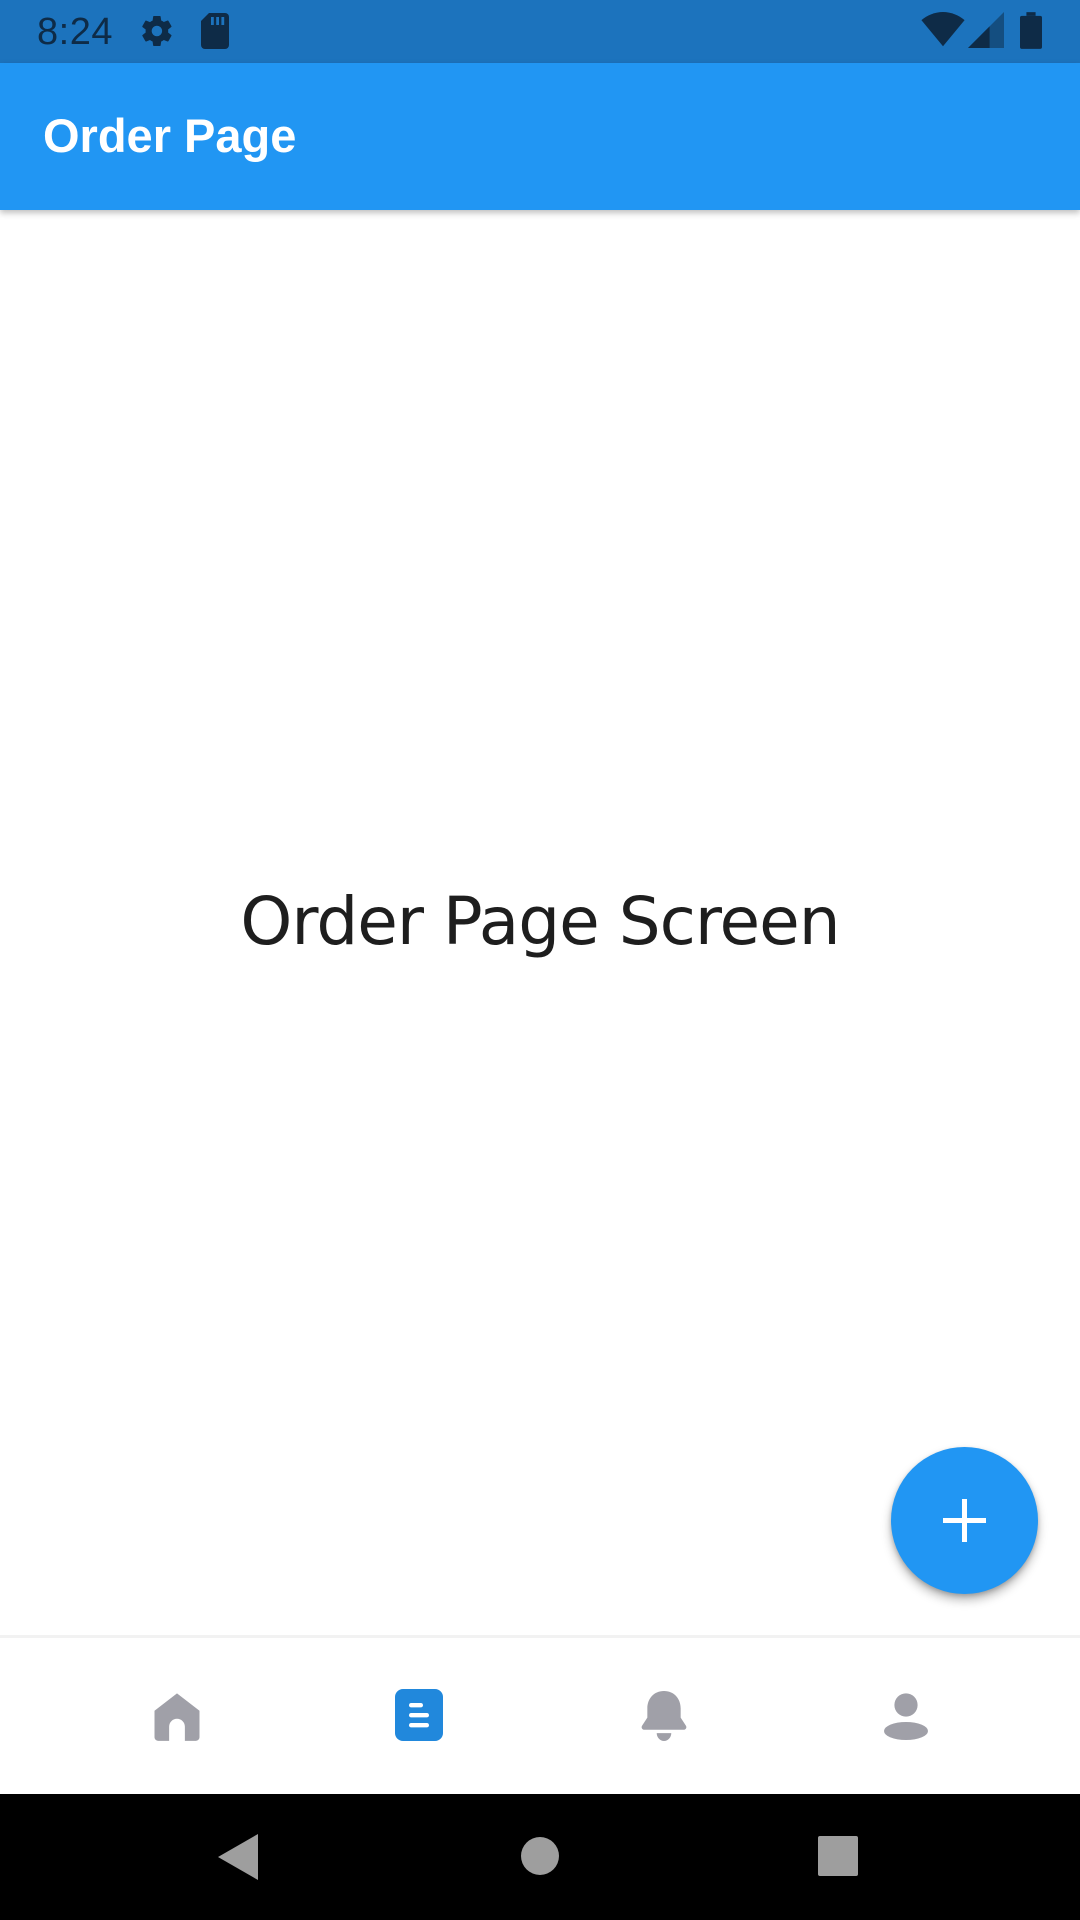 Image resolution: width=1080 pixels, height=1920 pixels. I want to click on system-navigation-bar, so click(540, 1857).